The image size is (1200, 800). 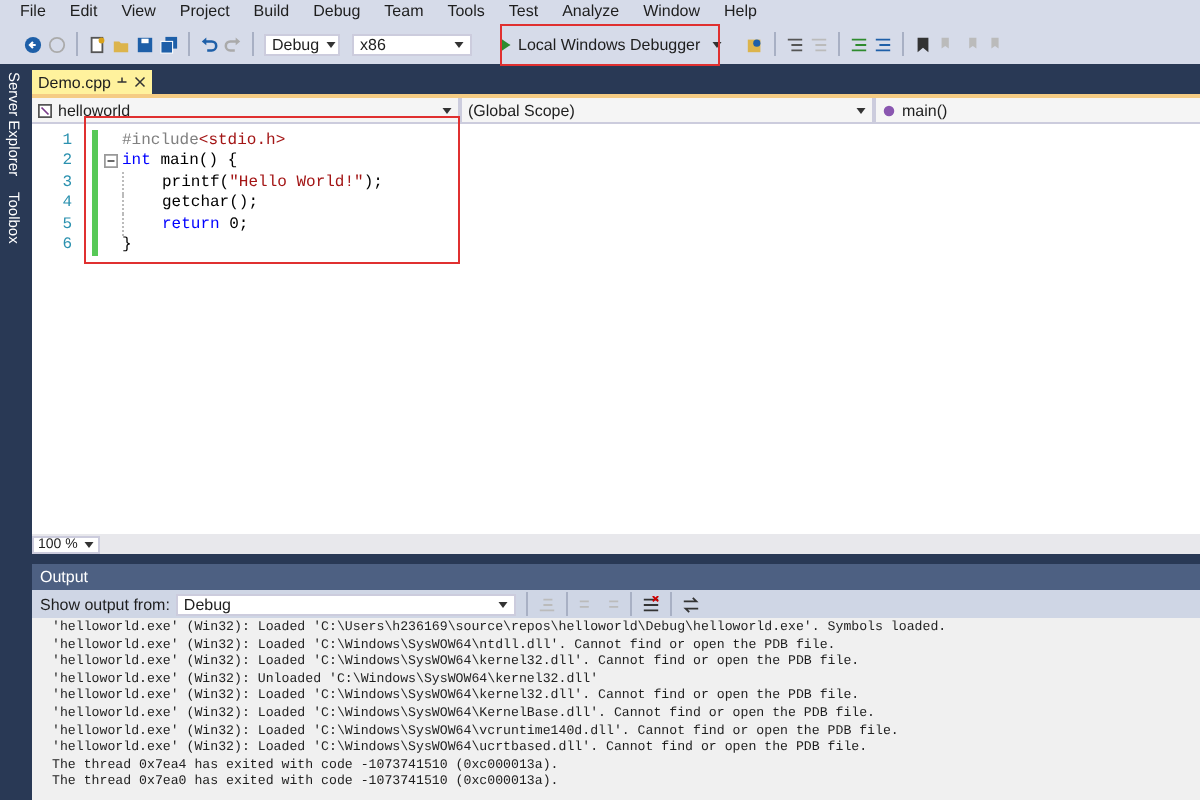 I want to click on bookmark-icon, so click(x=923, y=44).